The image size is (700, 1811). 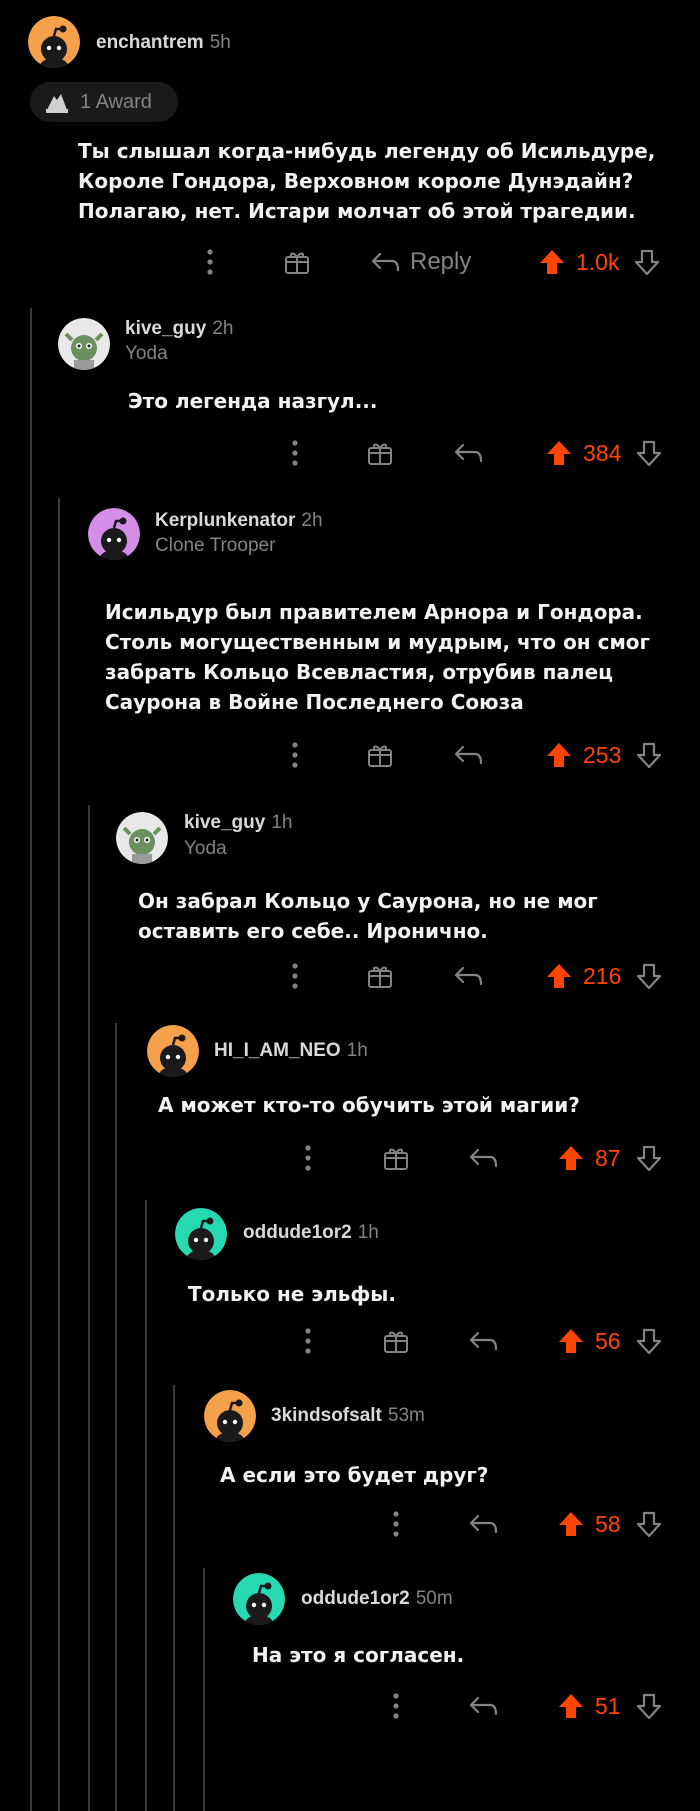 What do you see at coordinates (610, 1524) in the screenshot?
I see `vote-group: 58` at bounding box center [610, 1524].